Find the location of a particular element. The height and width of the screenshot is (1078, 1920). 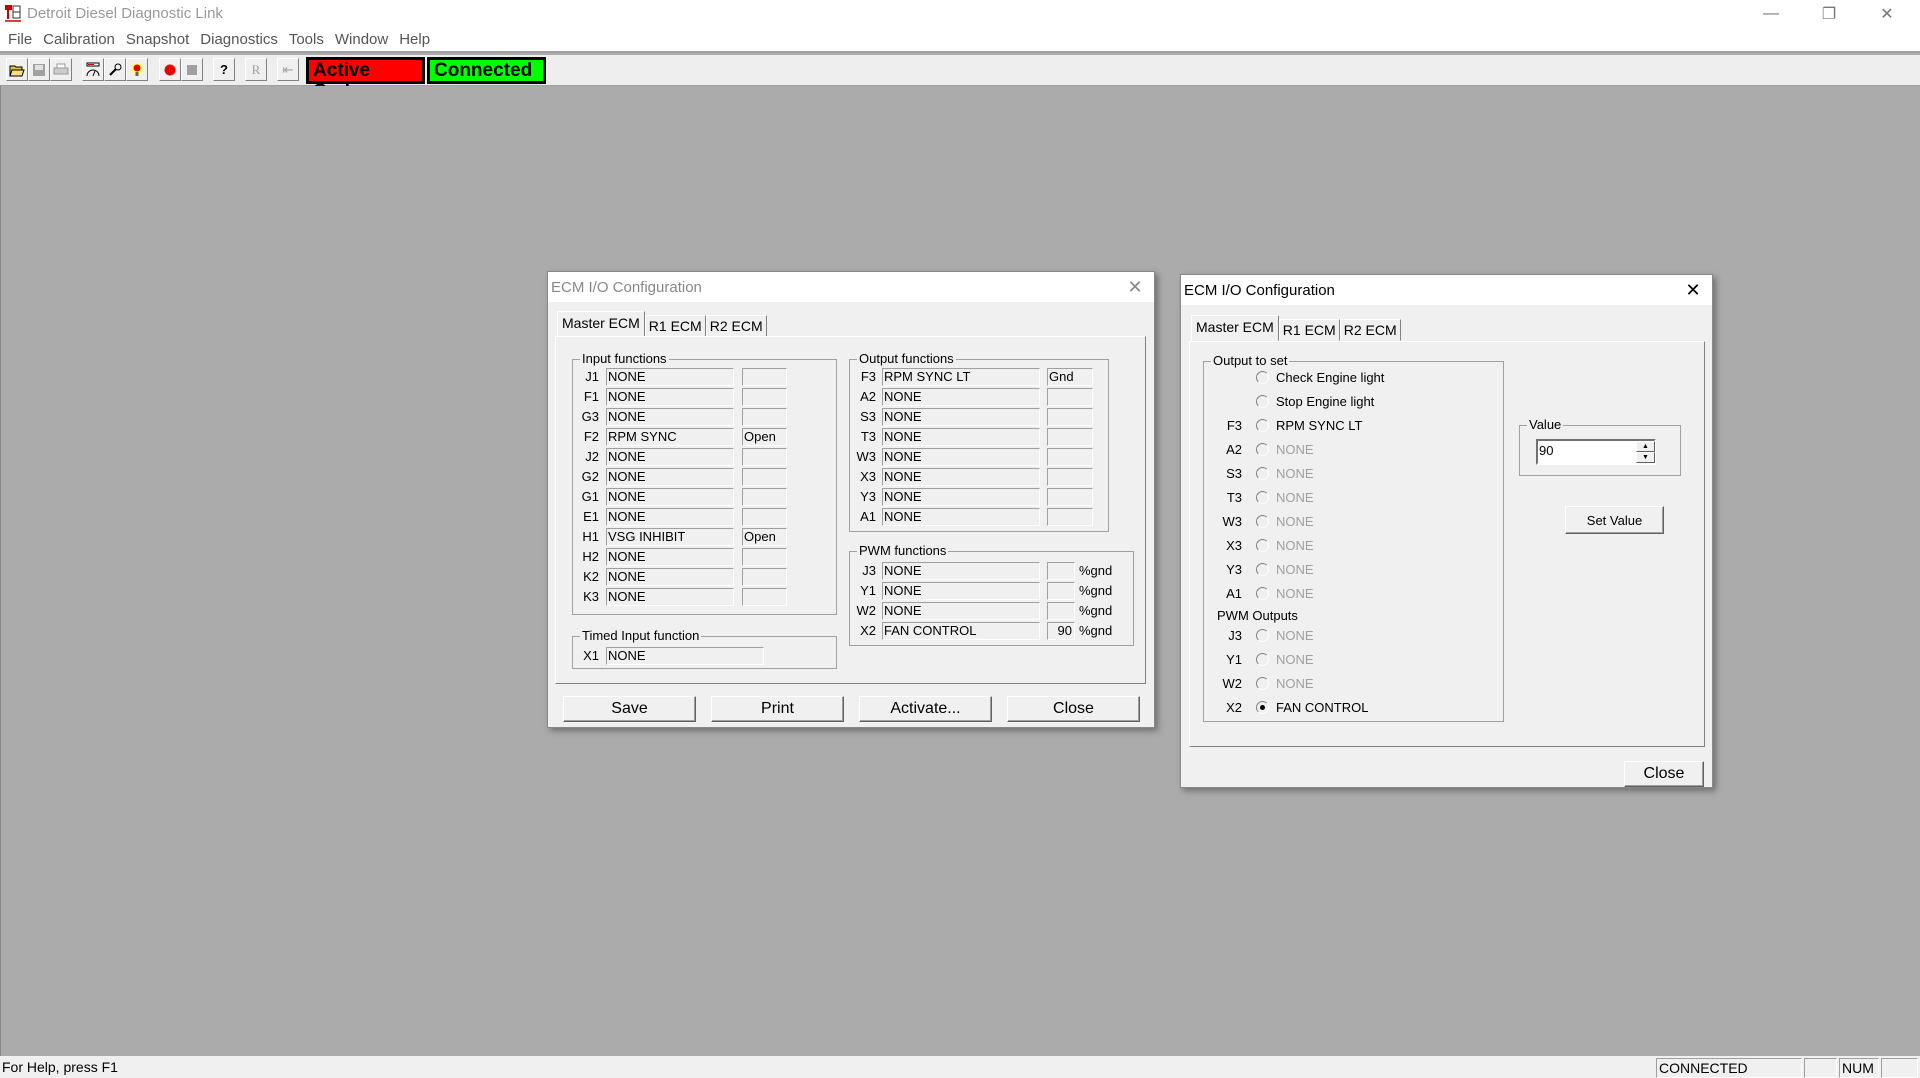

active-code-indicator: Active Code is located at coordinates (365, 79).